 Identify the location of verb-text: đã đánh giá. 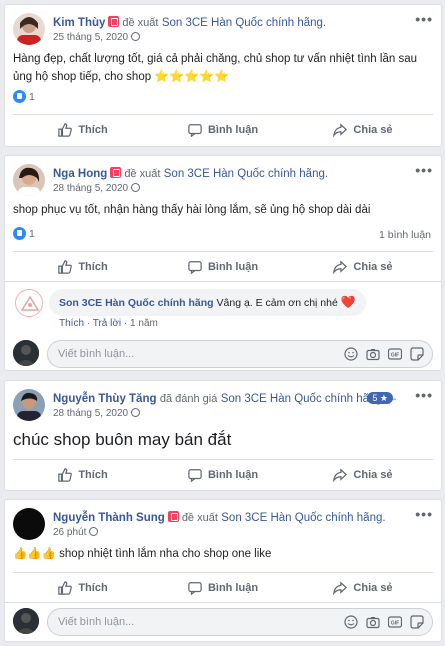
(188, 399).